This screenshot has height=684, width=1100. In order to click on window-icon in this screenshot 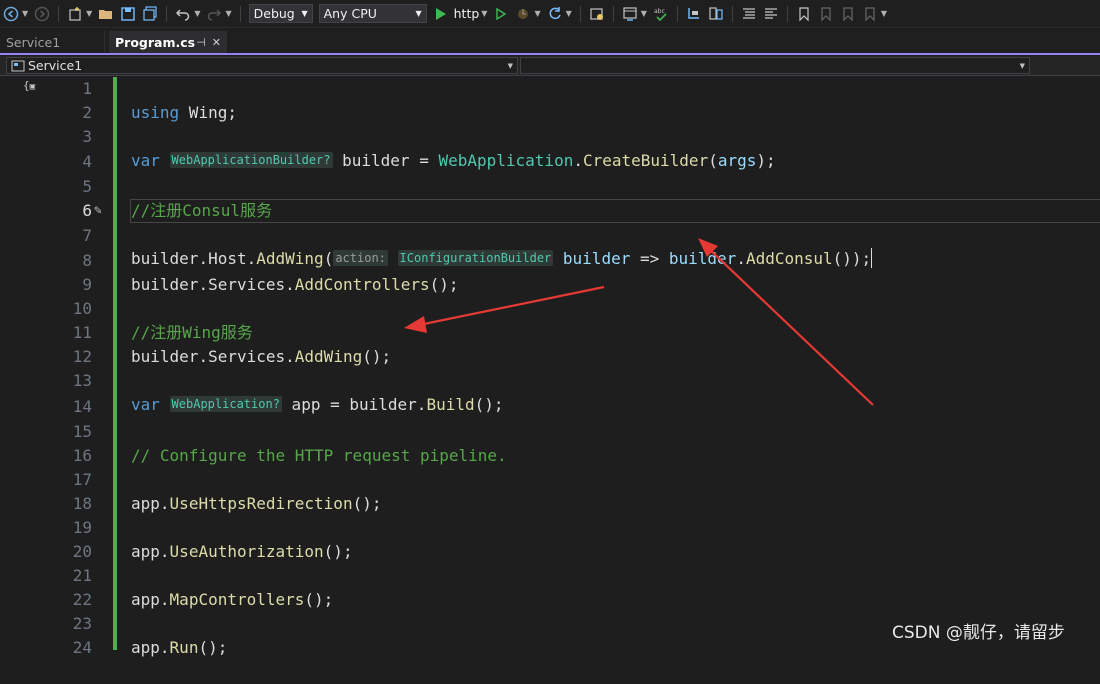, I will do `click(630, 14)`.